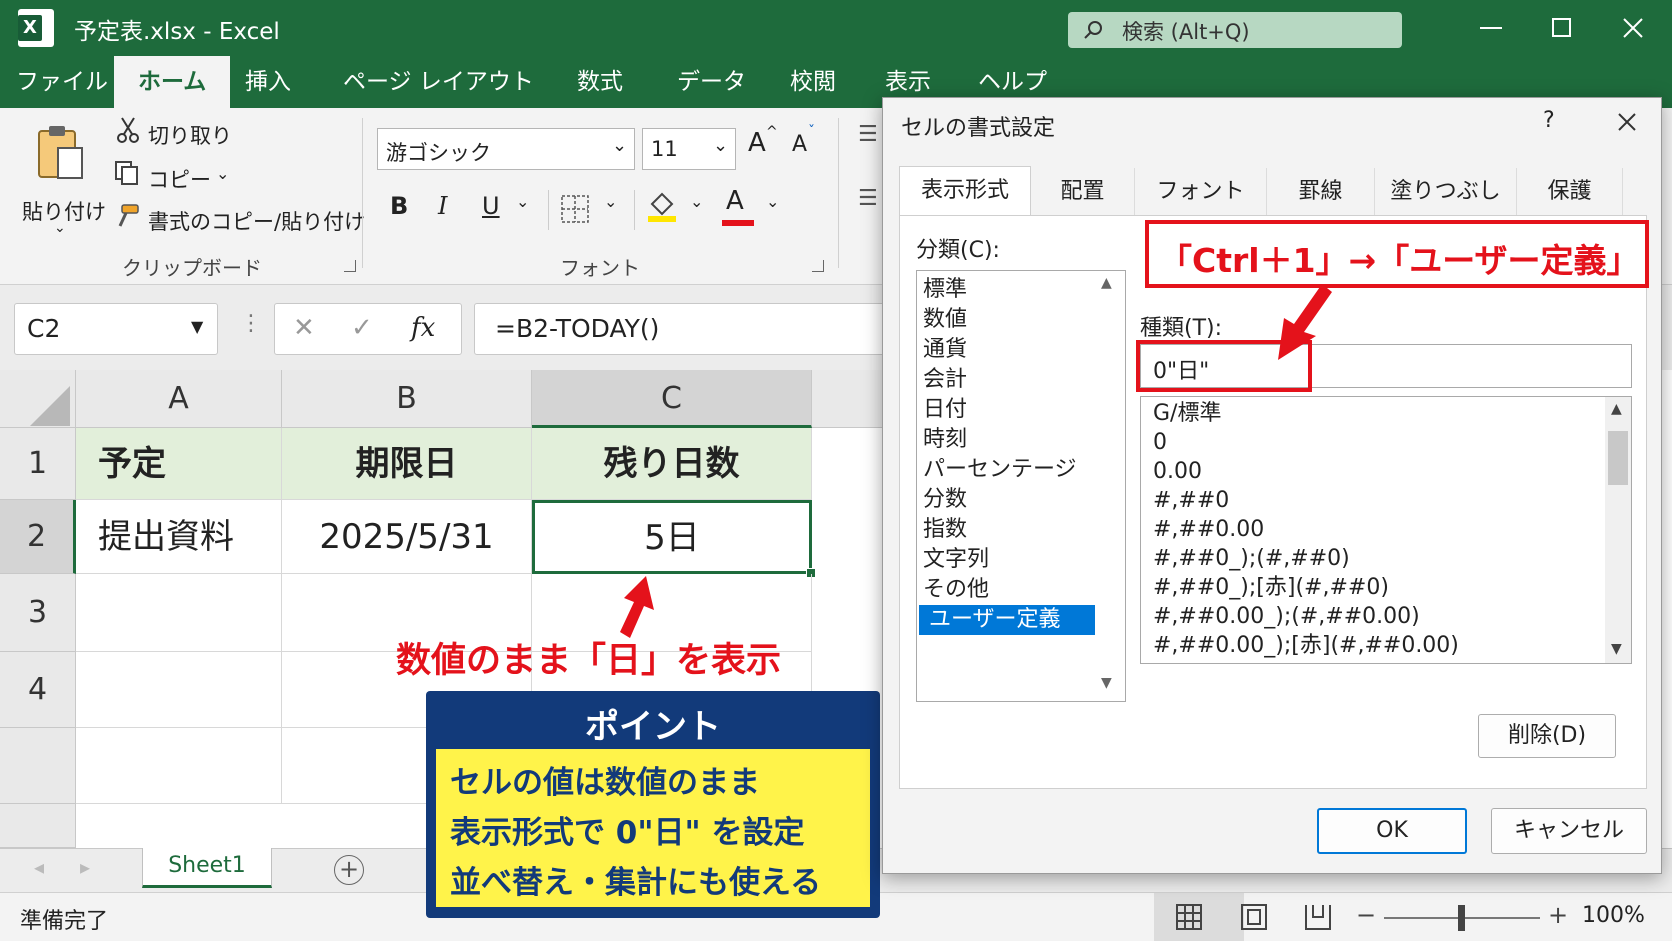 This screenshot has width=1672, height=941. I want to click on insert-function-icon: fx, so click(423, 328).